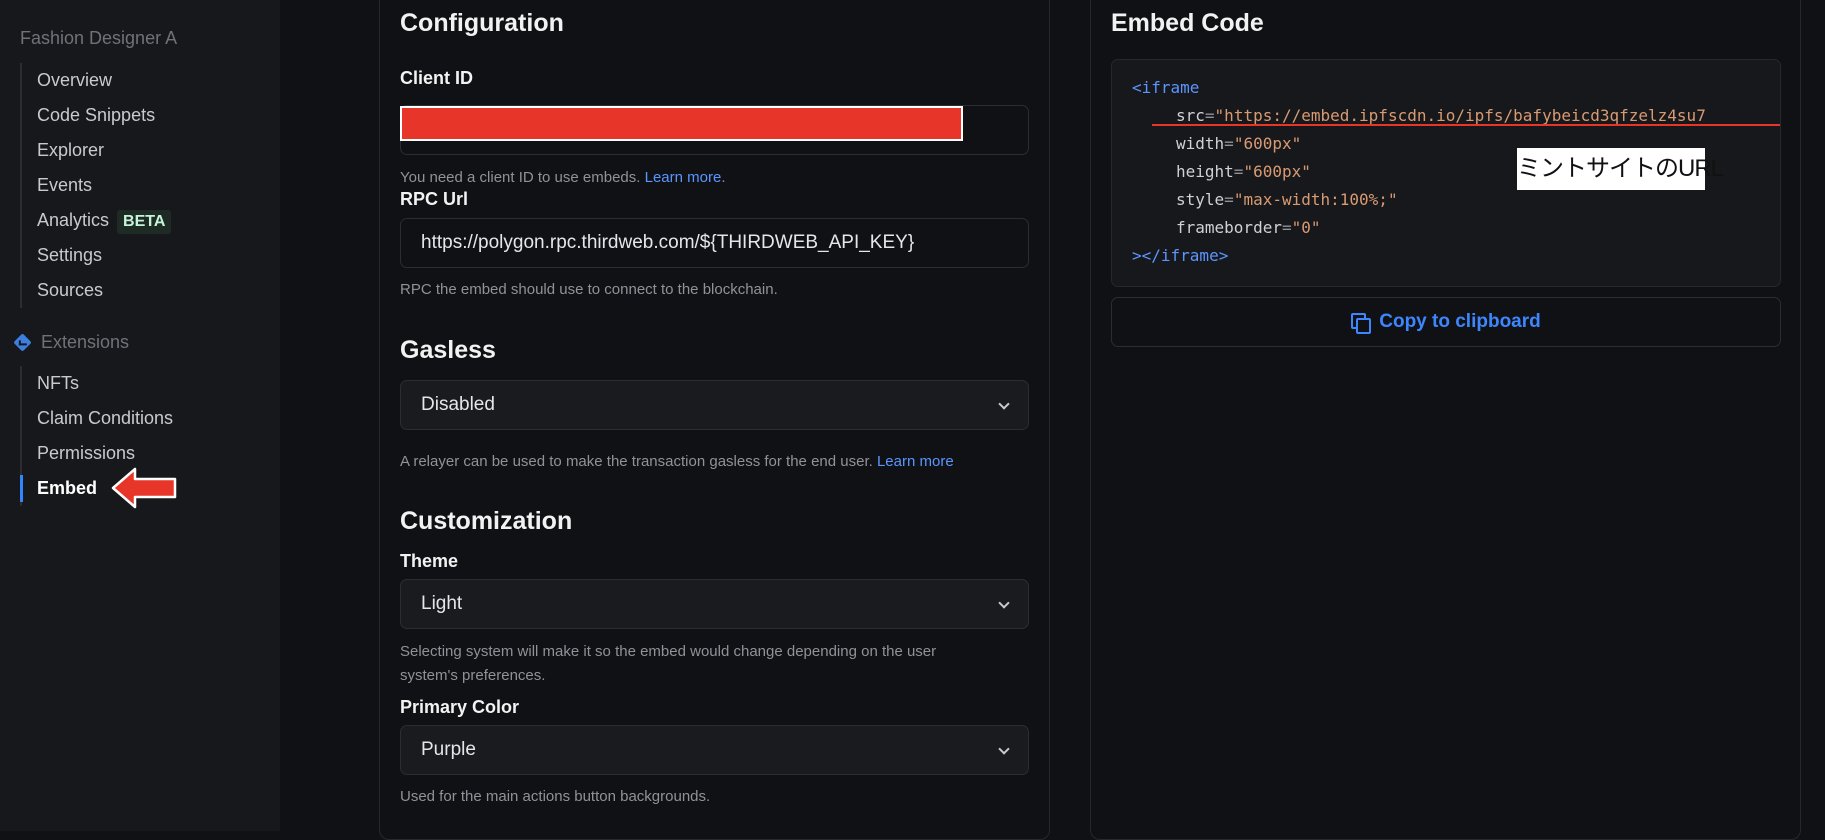 The height and width of the screenshot is (840, 1825). I want to click on sidebar-item-analytics: Analytics BETA, so click(97, 220).